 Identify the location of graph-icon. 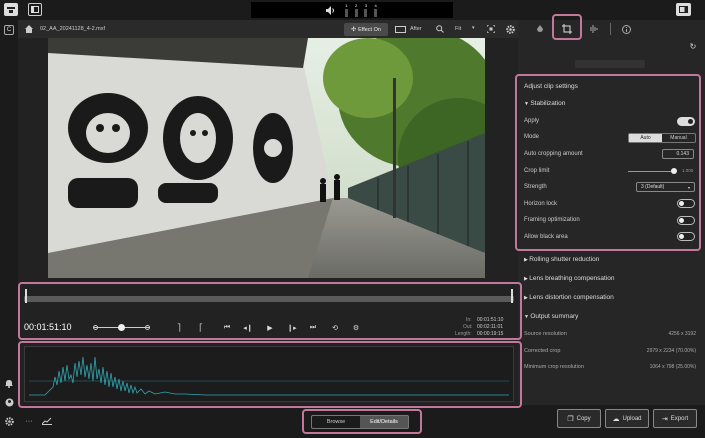
(46, 421).